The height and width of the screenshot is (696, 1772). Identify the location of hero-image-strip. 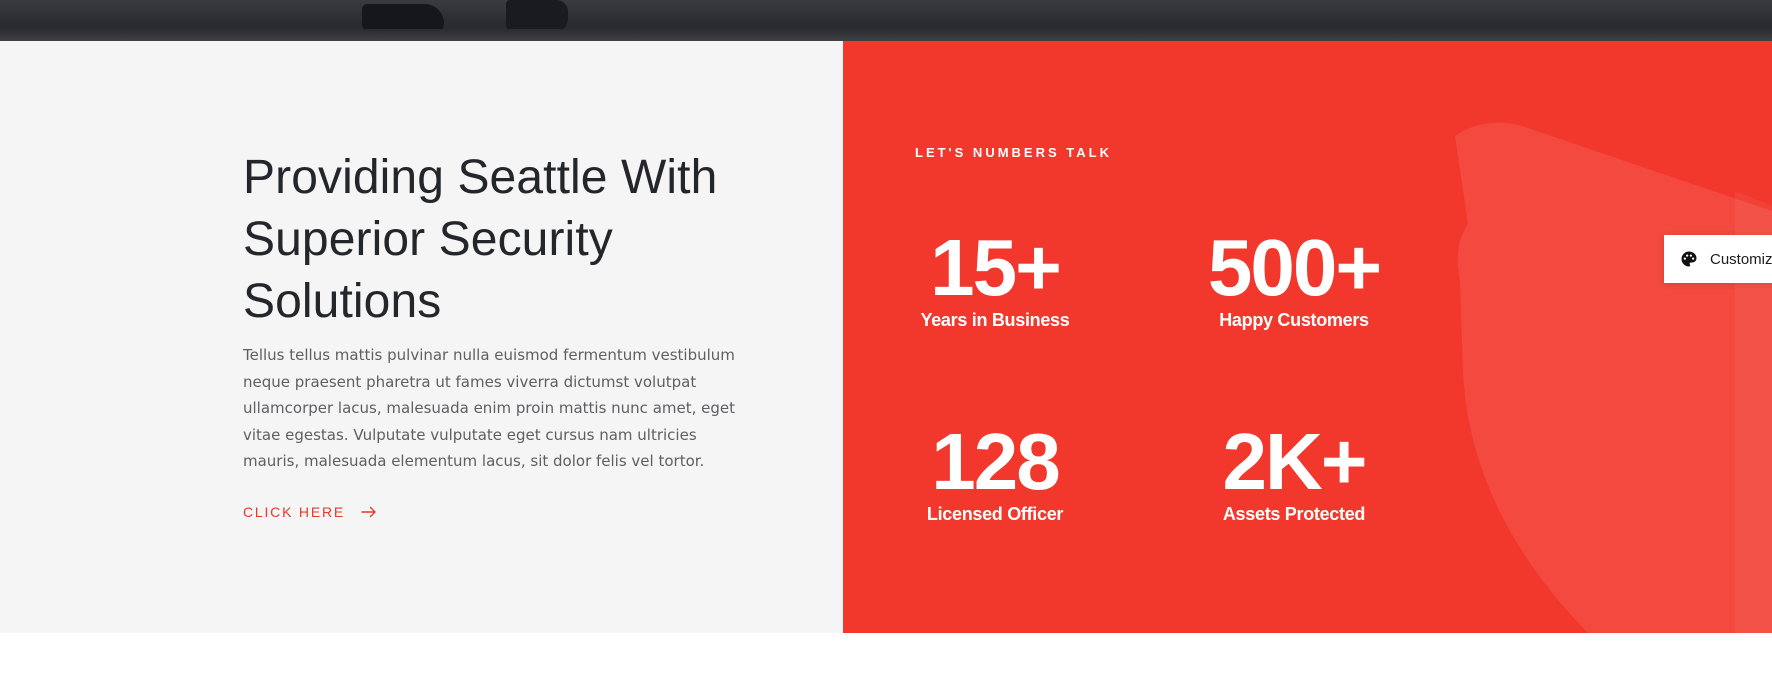
(886, 20).